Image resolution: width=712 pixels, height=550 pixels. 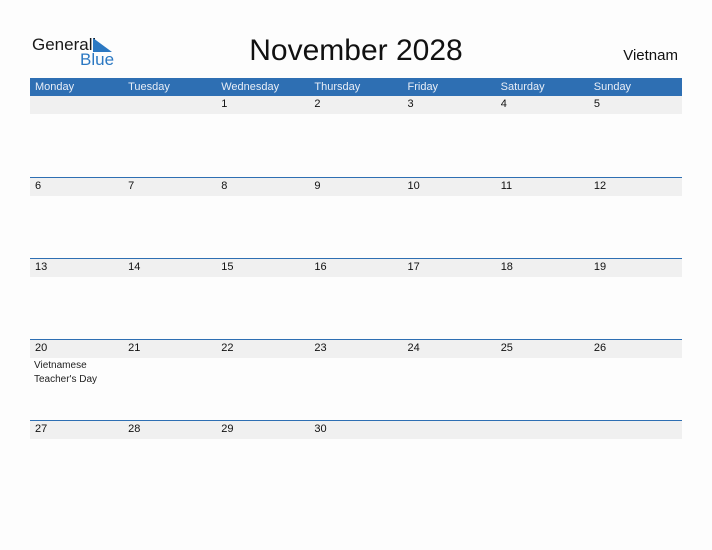 What do you see at coordinates (542, 380) in the screenshot?
I see `day-cell: 25` at bounding box center [542, 380].